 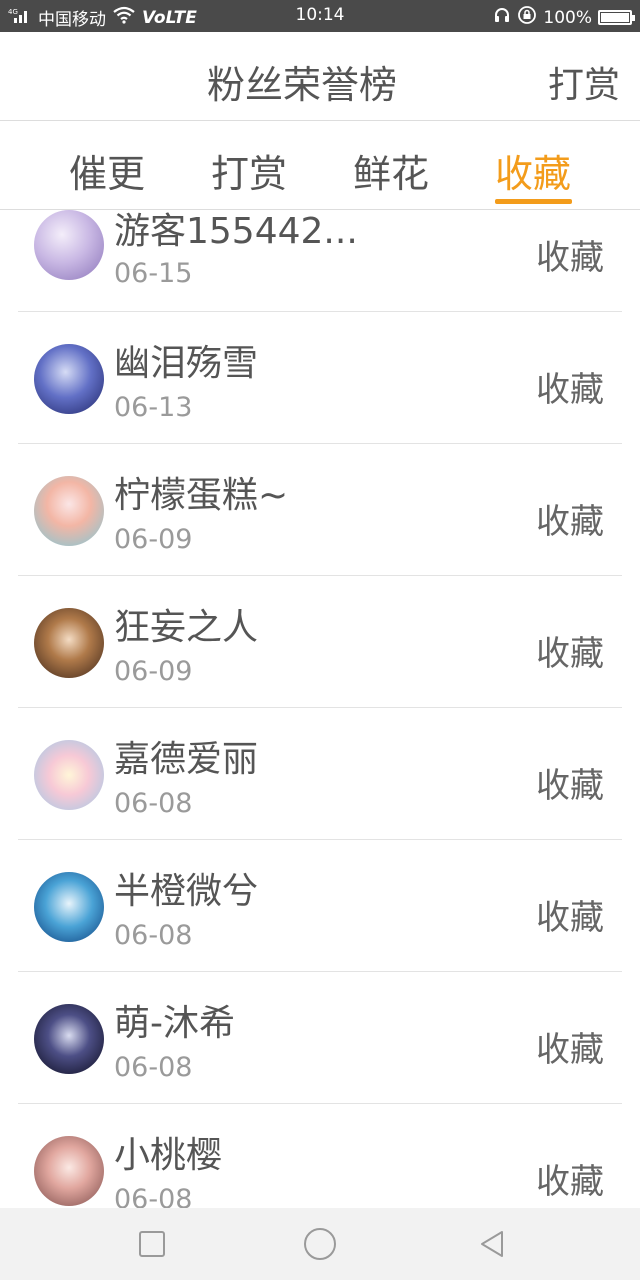 What do you see at coordinates (107, 170) in the screenshot?
I see `tab-urge: 催更` at bounding box center [107, 170].